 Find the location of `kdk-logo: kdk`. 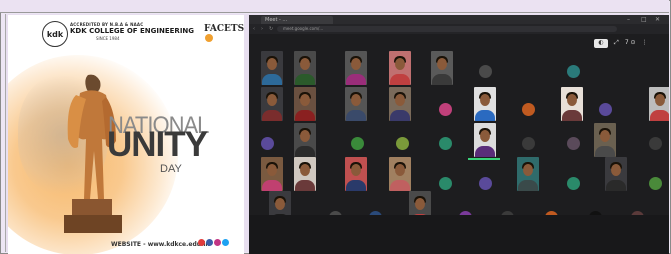

kdk-logo: kdk is located at coordinates (55, 34).